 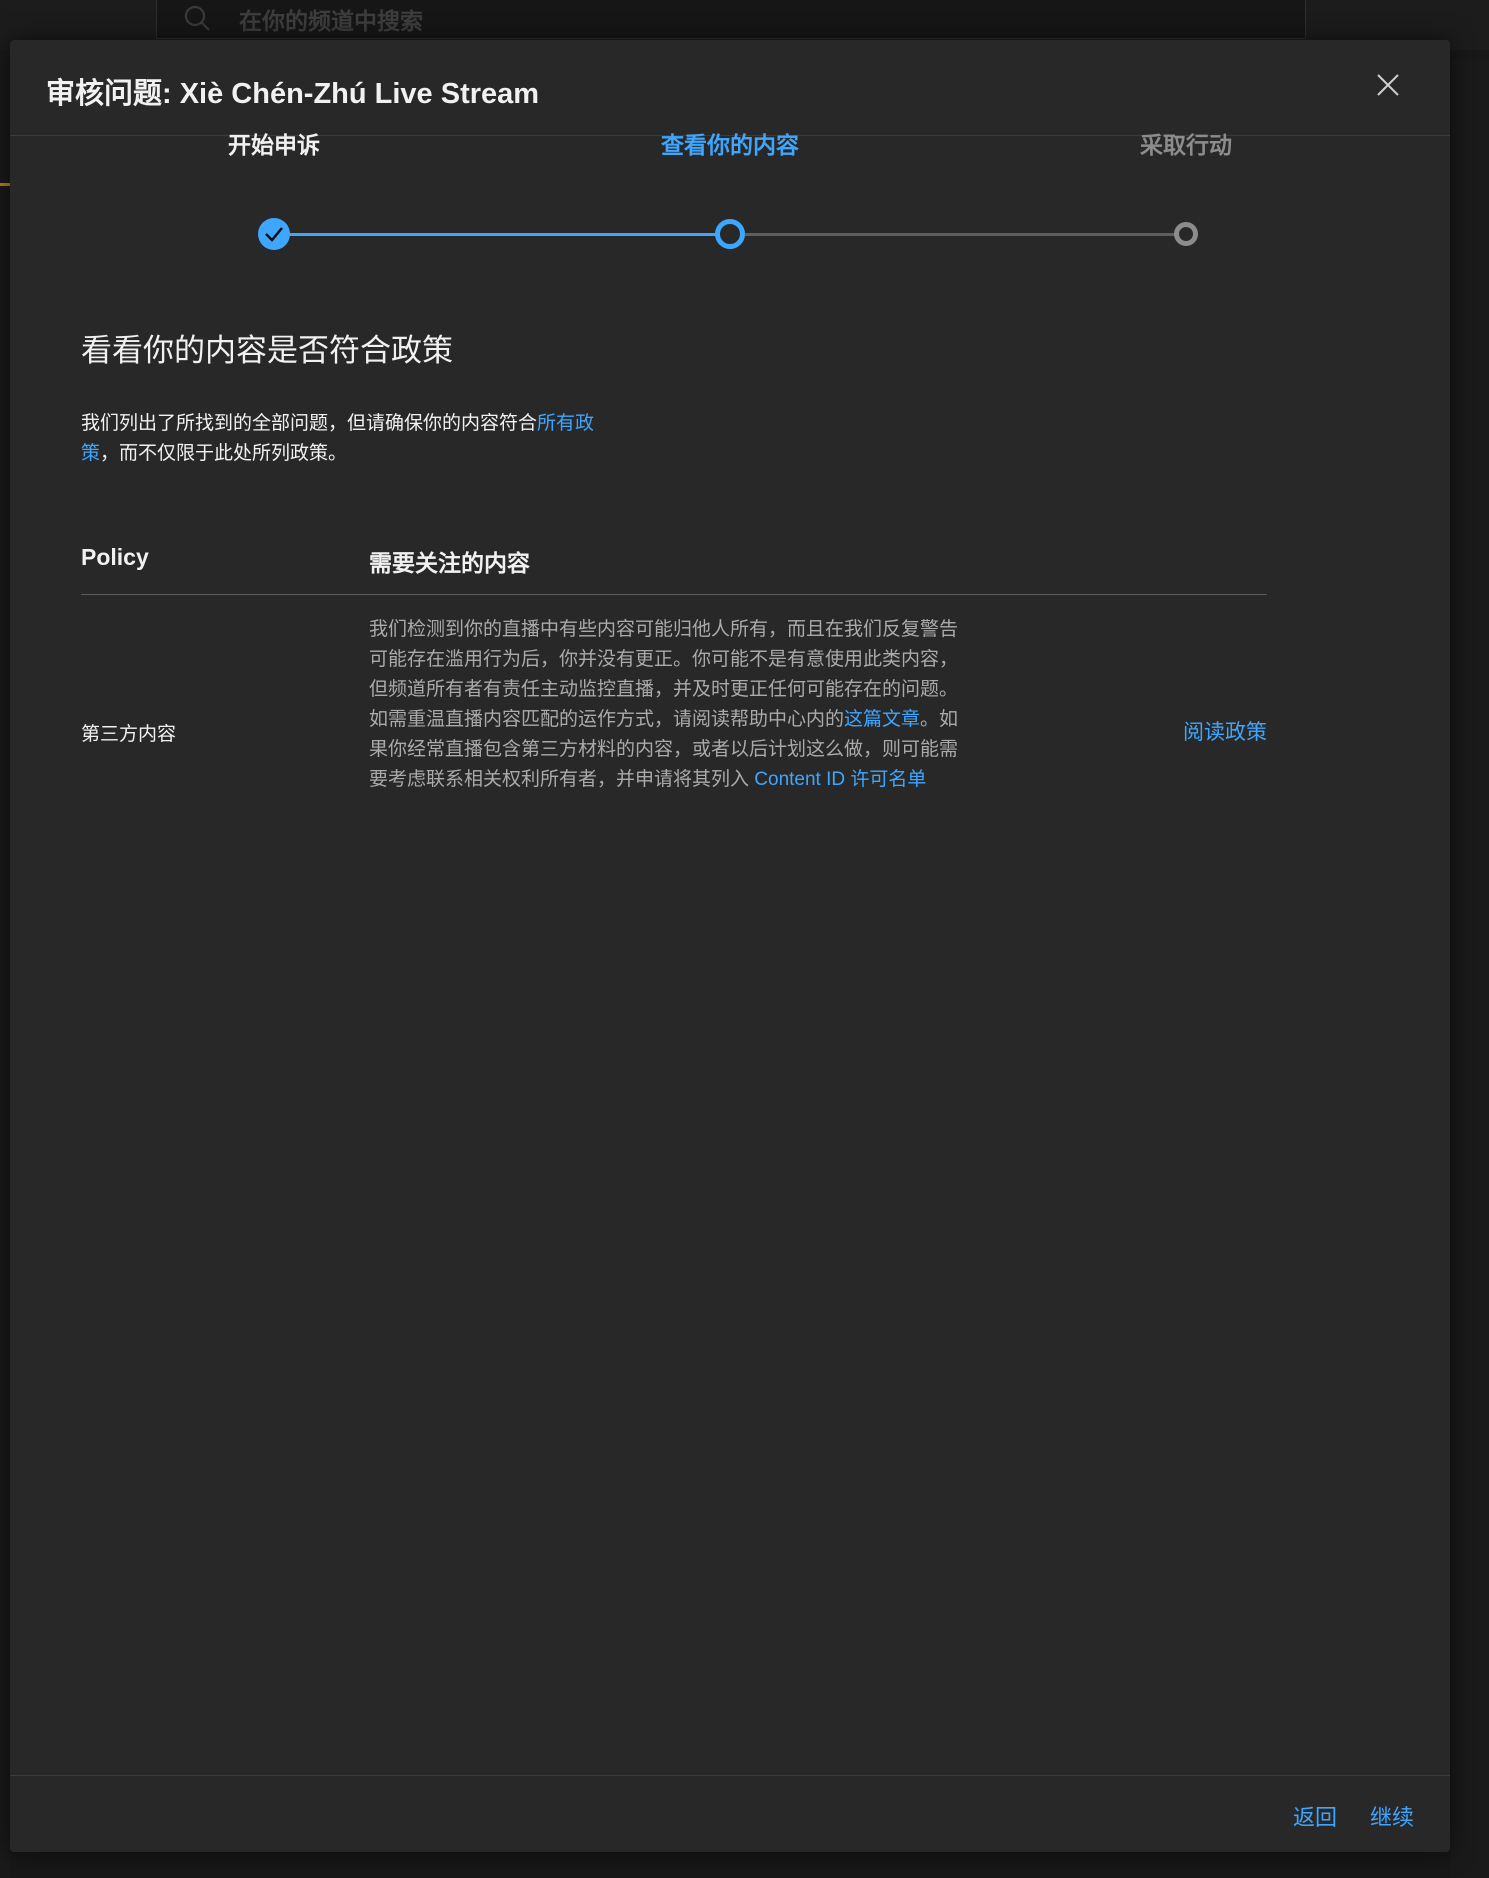 I want to click on step-take-action-label: 采取行动, so click(x=1186, y=145).